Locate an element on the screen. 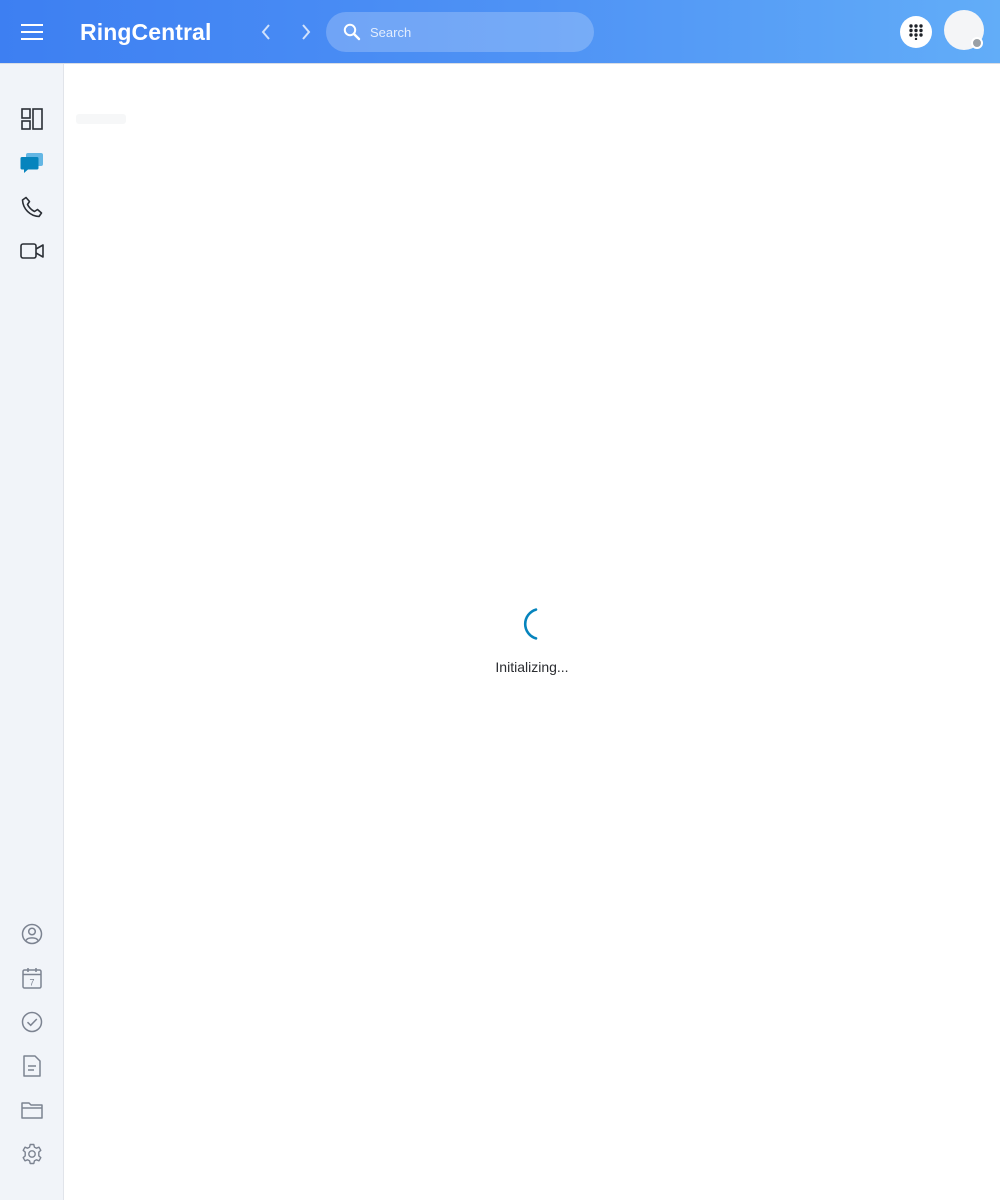 This screenshot has height=1200, width=1000. sidebar-item-video is located at coordinates (32, 251).